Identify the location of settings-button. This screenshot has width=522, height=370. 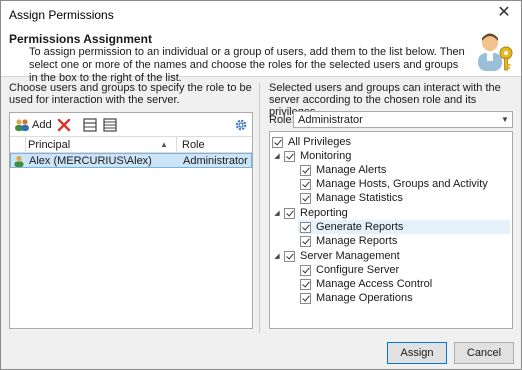
(241, 125).